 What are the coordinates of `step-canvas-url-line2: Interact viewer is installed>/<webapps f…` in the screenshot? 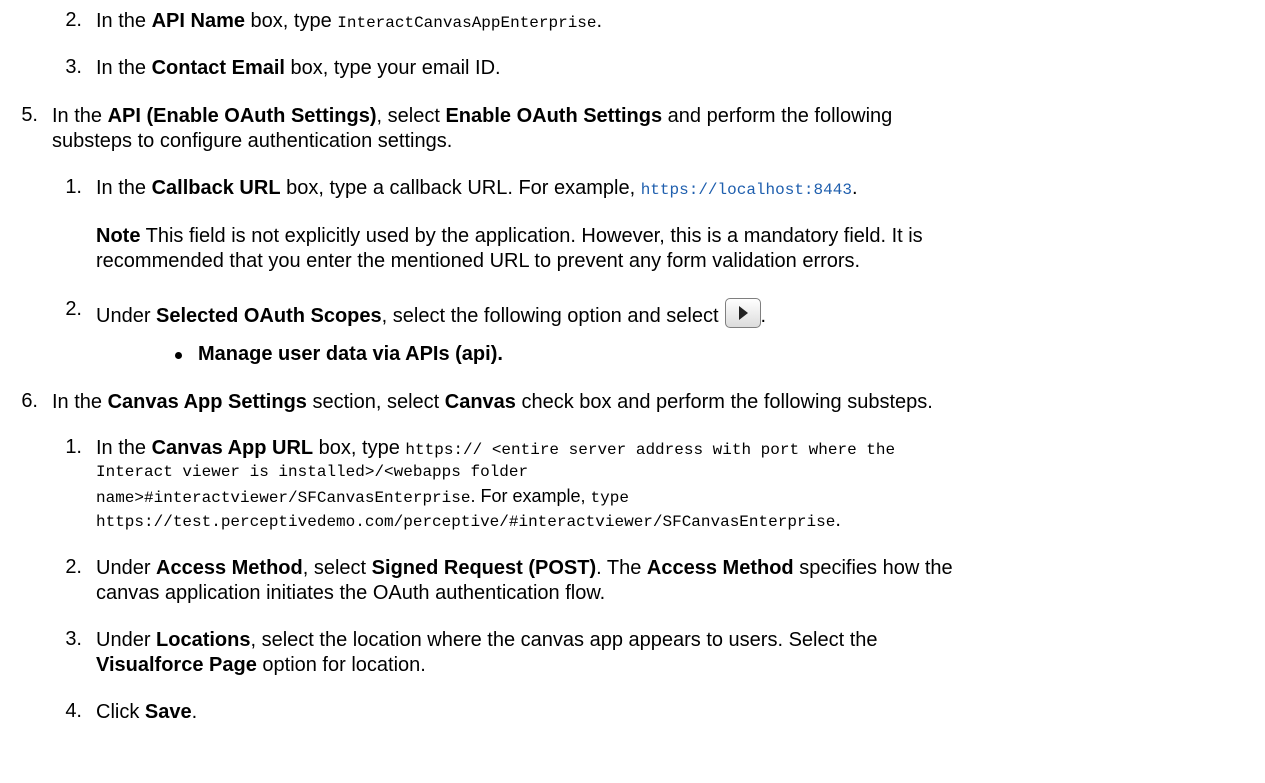 It's located at (312, 472).